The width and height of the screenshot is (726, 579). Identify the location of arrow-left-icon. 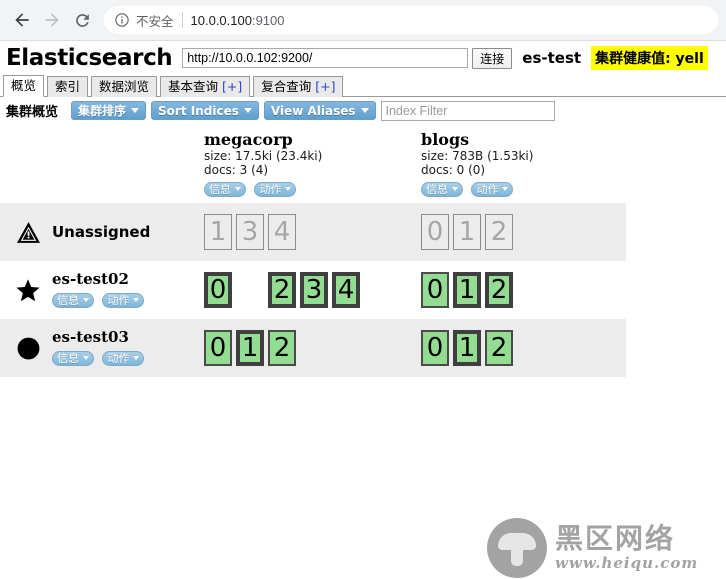
(22, 20).